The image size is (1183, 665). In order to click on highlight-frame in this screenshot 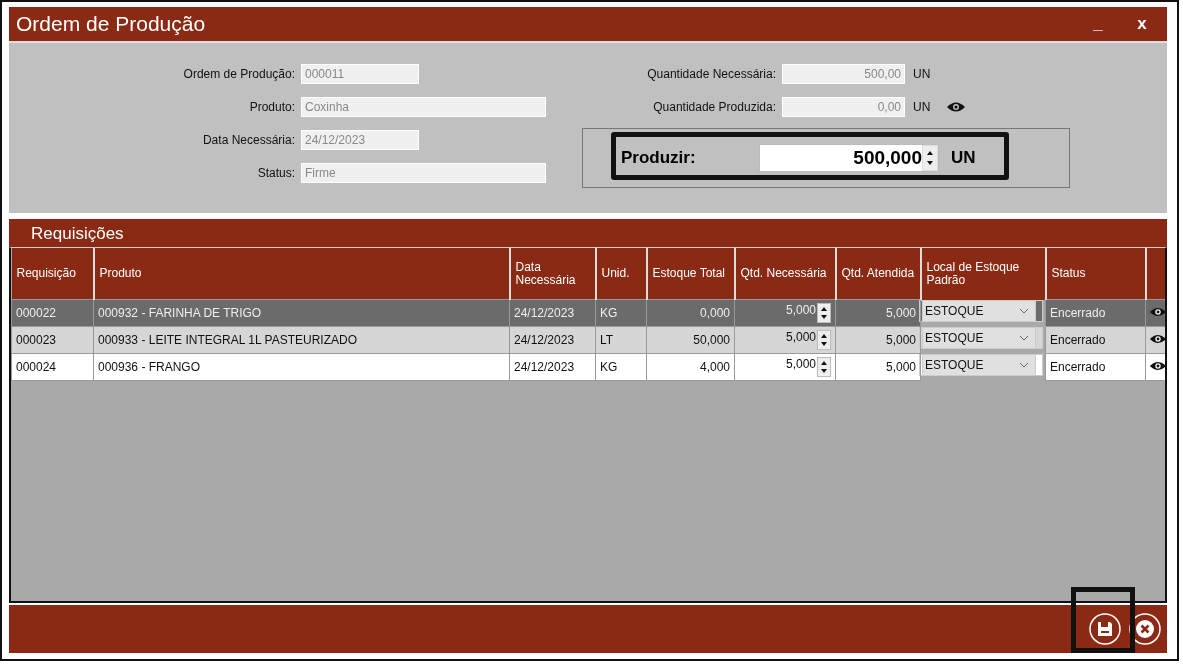, I will do `click(1103, 620)`.